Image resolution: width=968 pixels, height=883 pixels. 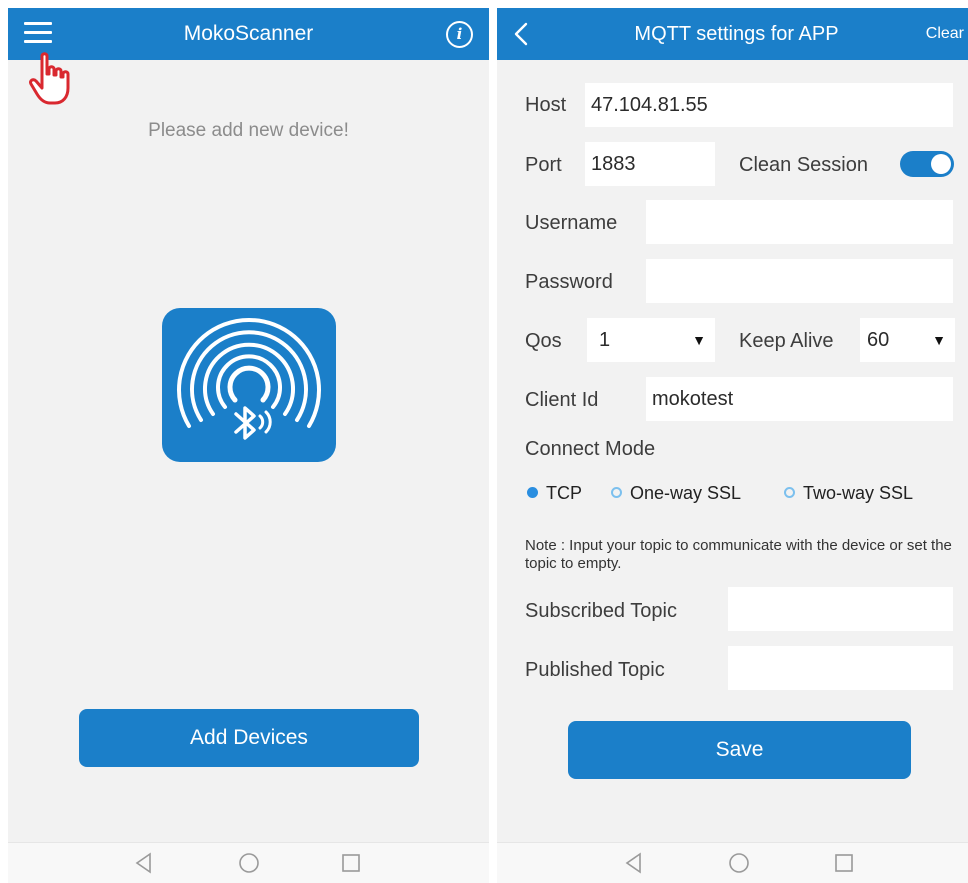 What do you see at coordinates (651, 340) in the screenshot?
I see `qos-select: 1 ▼` at bounding box center [651, 340].